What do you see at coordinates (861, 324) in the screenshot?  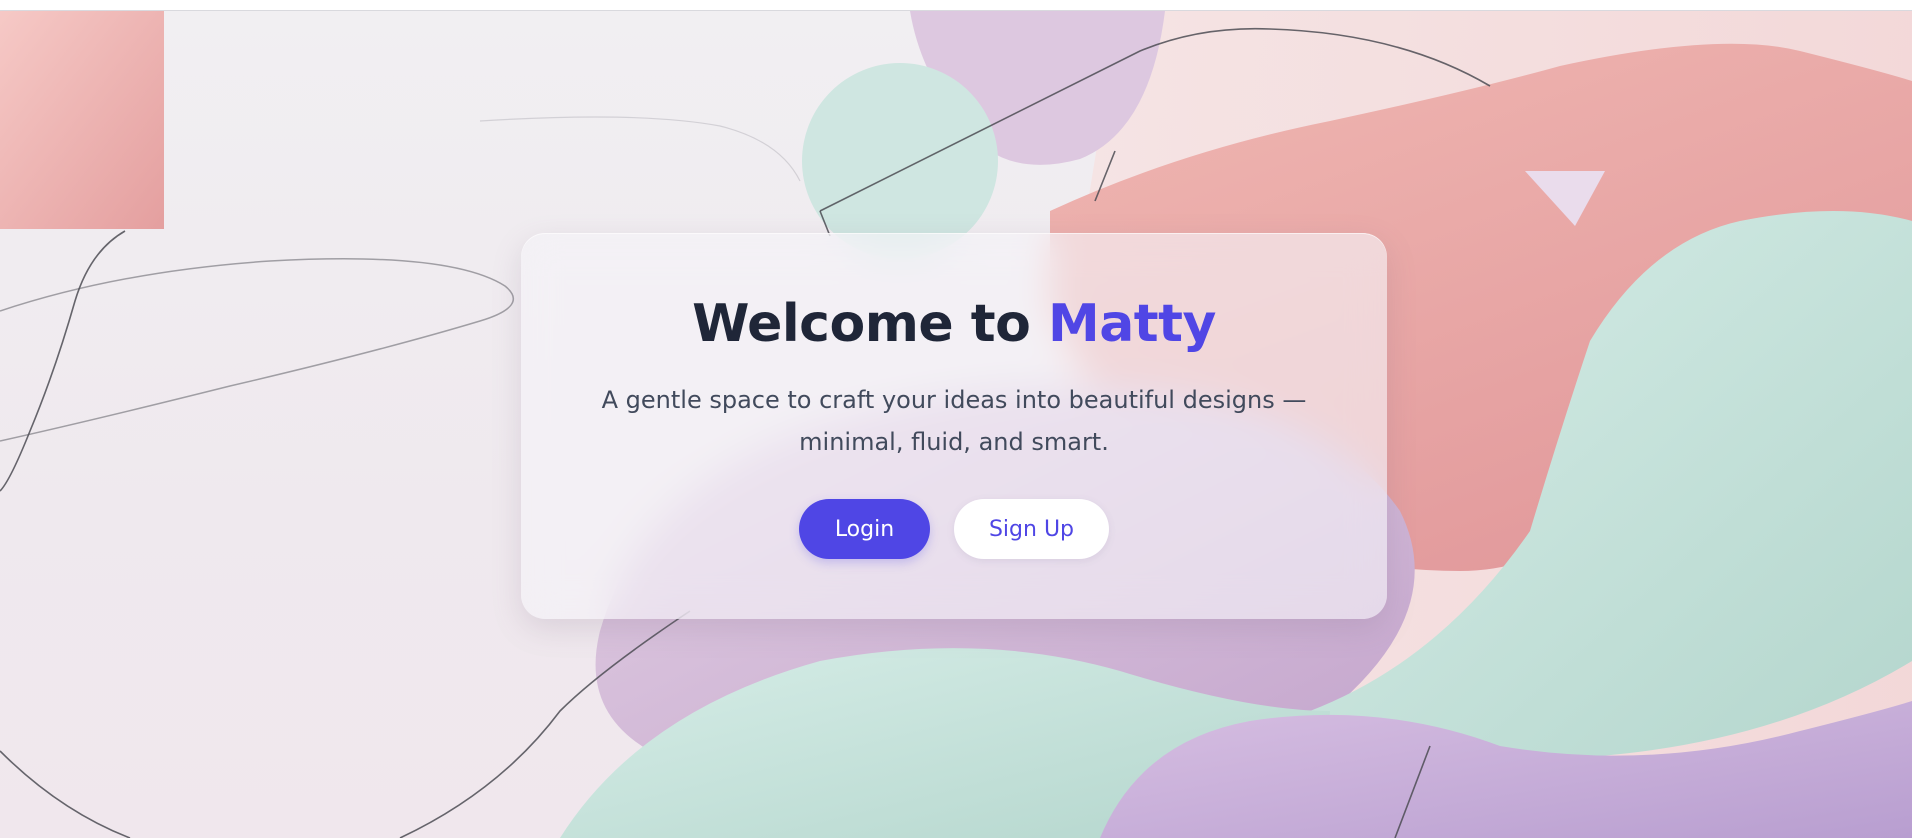 I see `title-prefix: Welcome to` at bounding box center [861, 324].